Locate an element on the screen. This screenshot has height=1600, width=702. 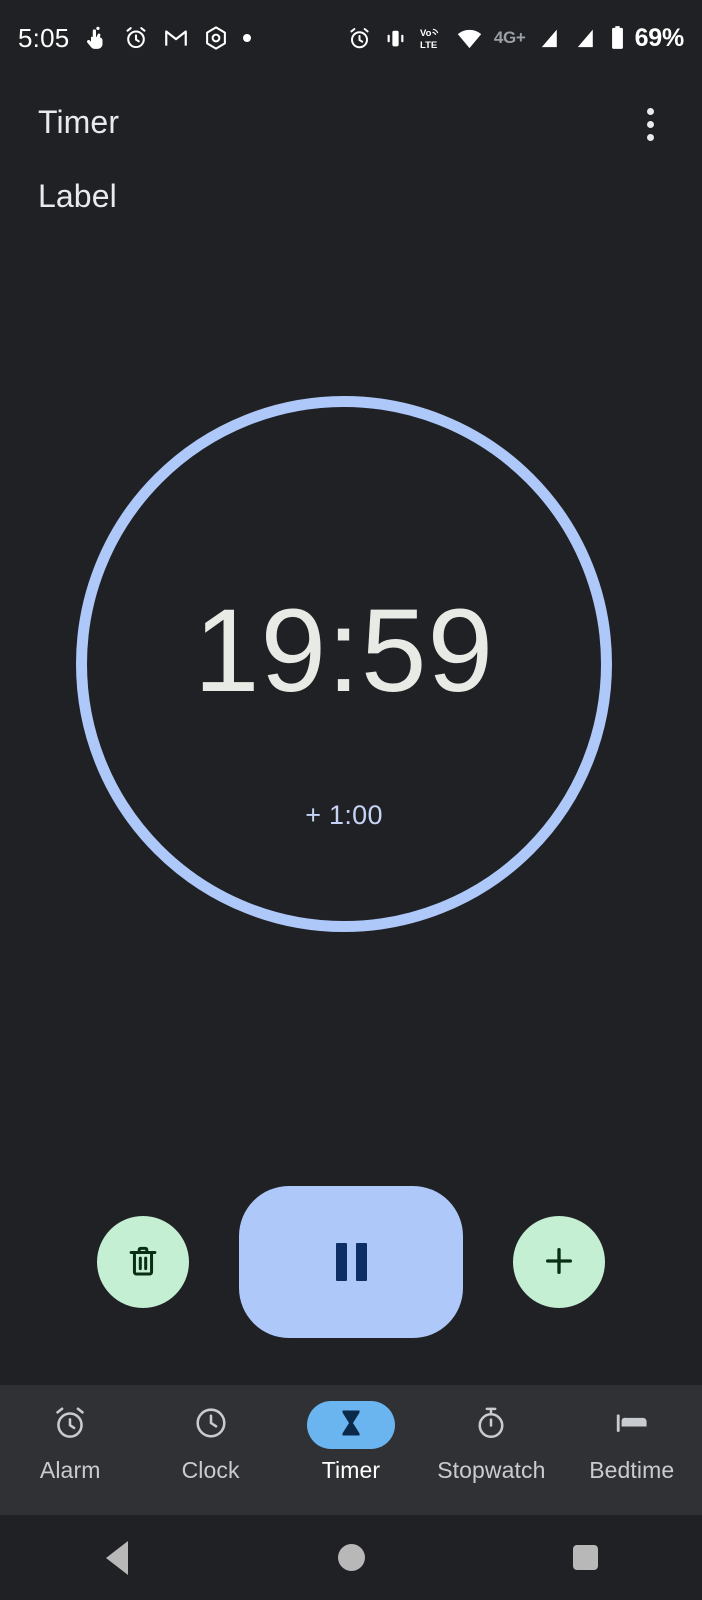
trash-icon is located at coordinates (143, 1262).